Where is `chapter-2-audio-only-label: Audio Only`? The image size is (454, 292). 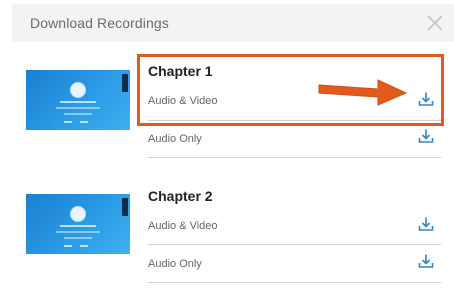
chapter-2-audio-only-label: Audio Only is located at coordinates (175, 264).